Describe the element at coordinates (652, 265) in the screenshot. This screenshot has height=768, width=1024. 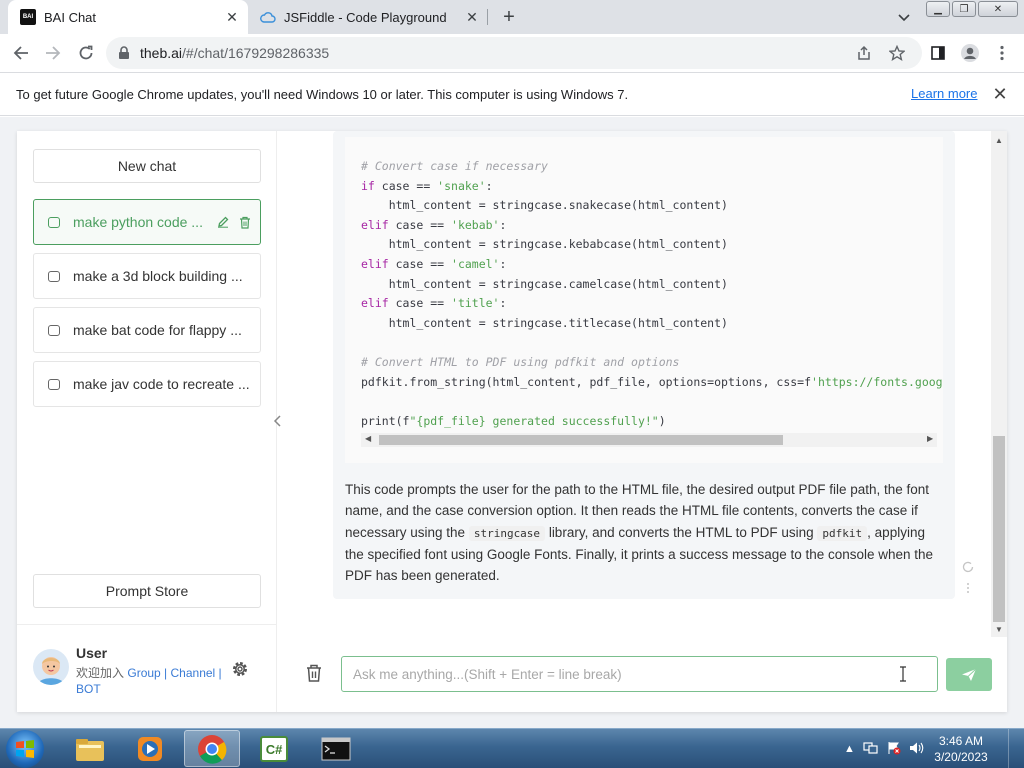
I see `code-line: elif case == 'camel':` at that location.